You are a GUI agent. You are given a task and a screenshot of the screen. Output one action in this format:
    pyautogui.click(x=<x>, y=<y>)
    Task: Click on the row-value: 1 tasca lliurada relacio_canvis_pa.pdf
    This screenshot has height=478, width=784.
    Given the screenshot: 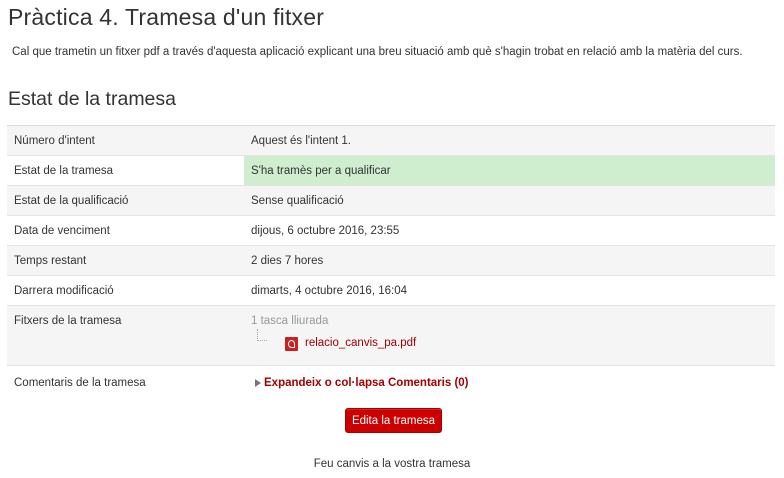 What is the action you would take?
    pyautogui.click(x=509, y=335)
    